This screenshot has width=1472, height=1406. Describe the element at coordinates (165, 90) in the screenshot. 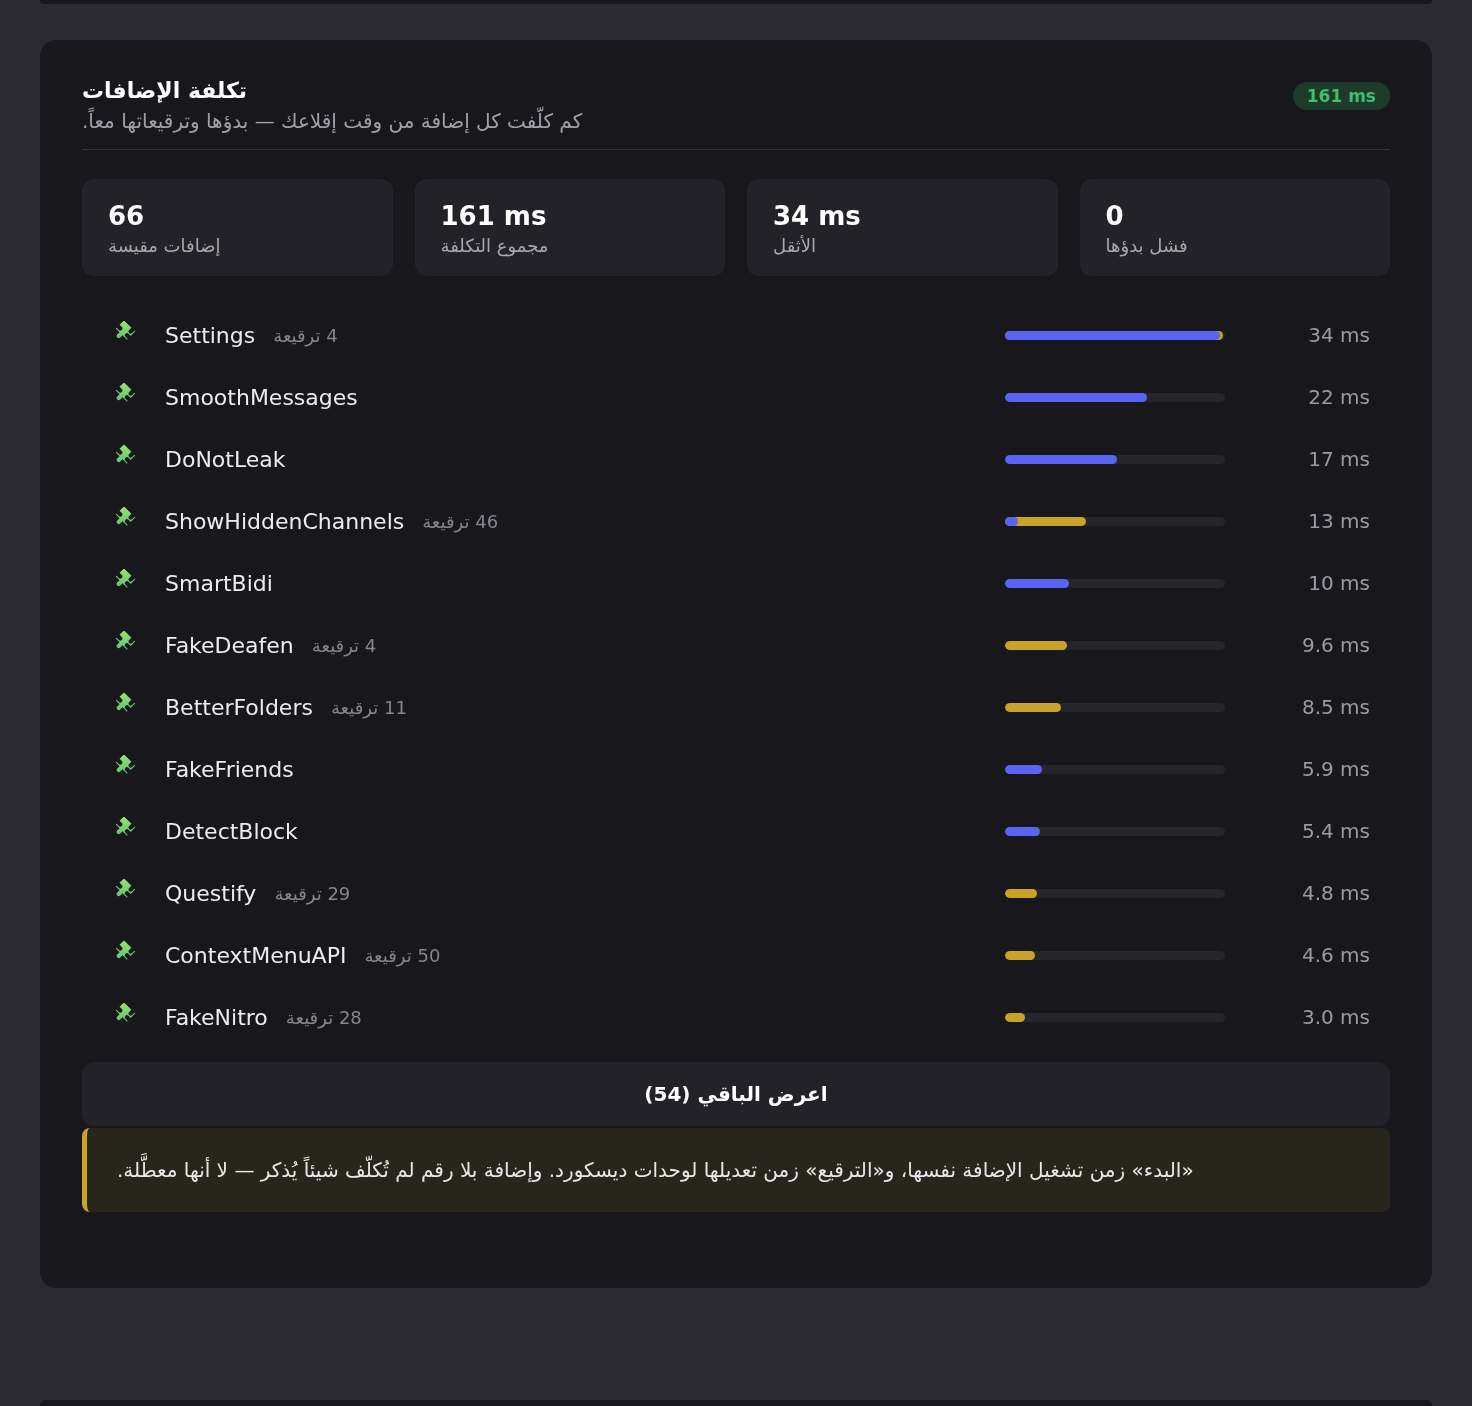

I see `card-title: تكلفة الإضافات` at that location.